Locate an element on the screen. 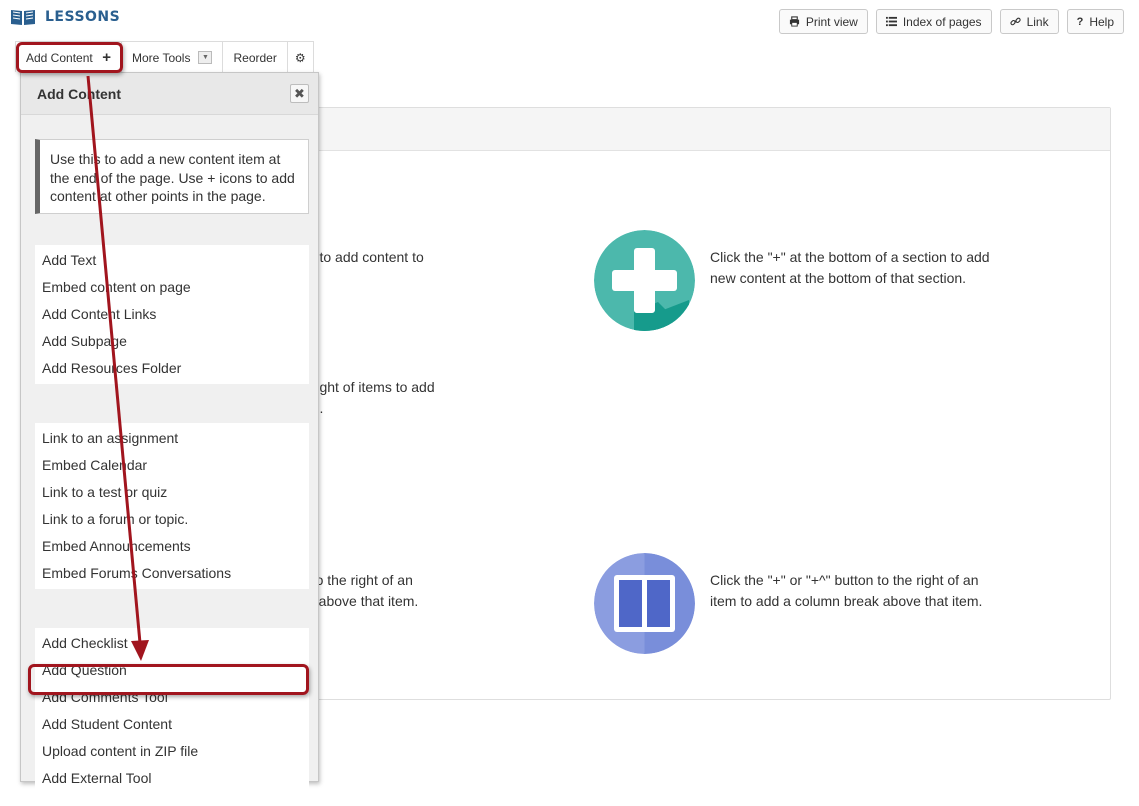 Image resolution: width=1139 pixels, height=806 pixels. link-label: Link is located at coordinates (1037, 21).